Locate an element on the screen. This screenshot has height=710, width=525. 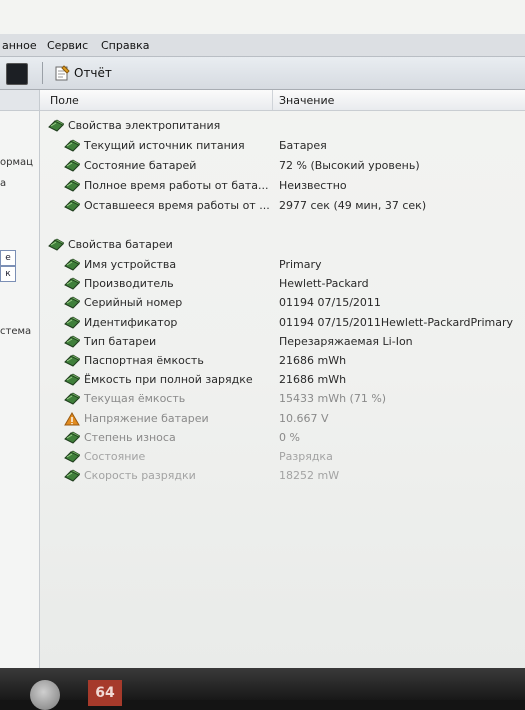
property-row: Паспортная ёмкость 21686 mWh is located at coordinates (282, 360).